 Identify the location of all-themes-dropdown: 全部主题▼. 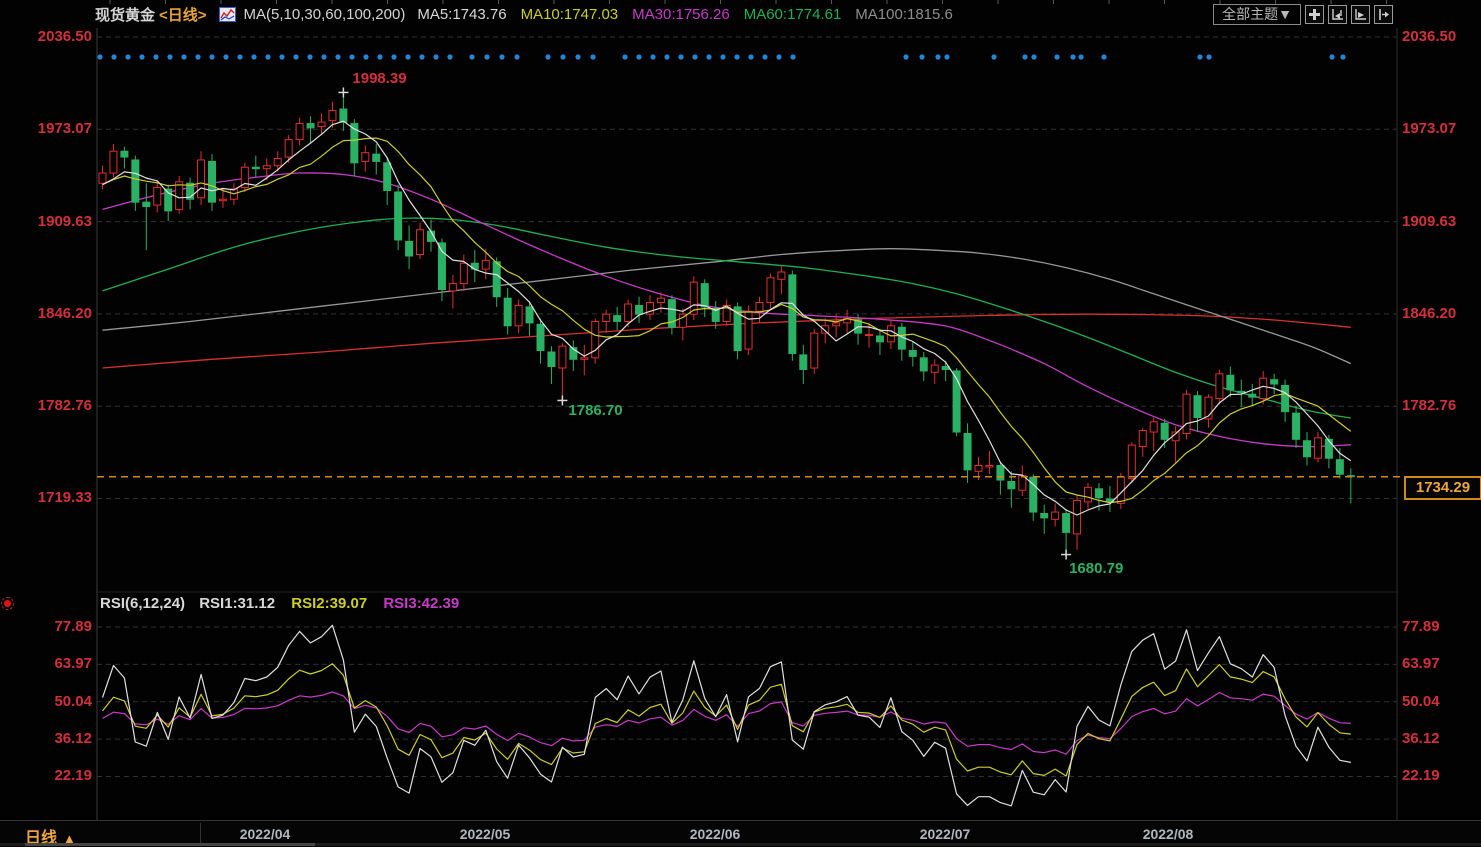
(1257, 14).